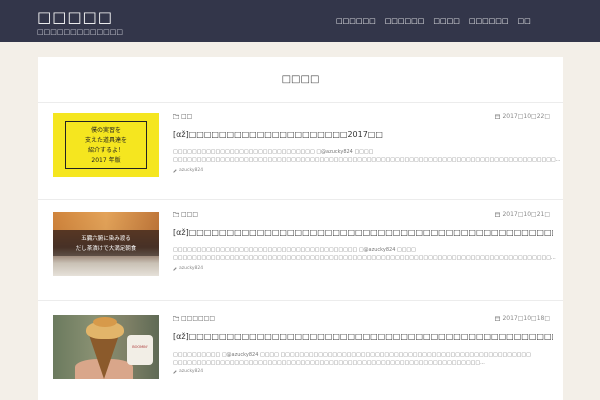 The image size is (600, 400). What do you see at coordinates (190, 214) in the screenshot?
I see `category-label: □□□` at bounding box center [190, 214].